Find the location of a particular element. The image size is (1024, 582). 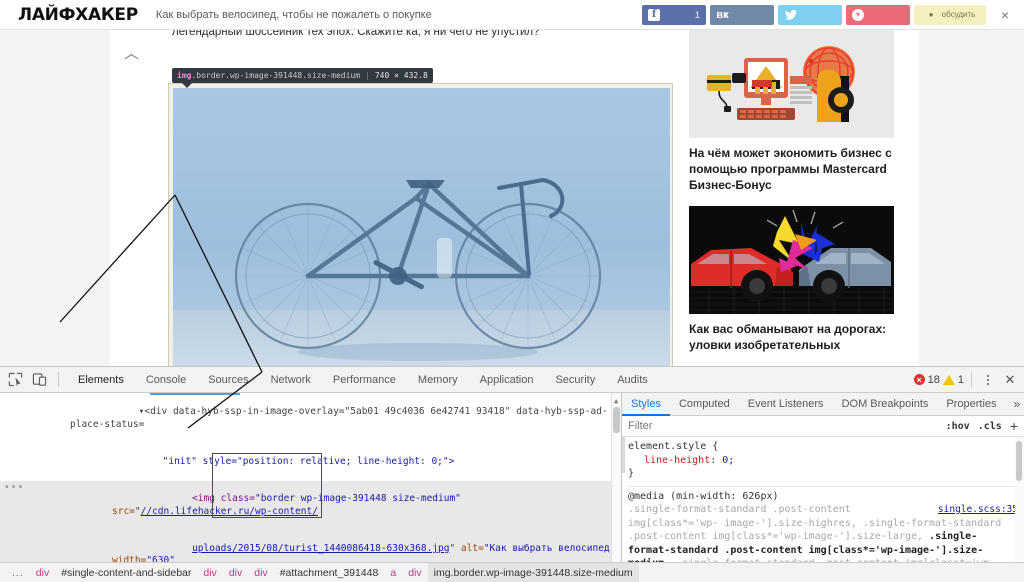

dom-img-alt-attr: alt= is located at coordinates (469, 548).